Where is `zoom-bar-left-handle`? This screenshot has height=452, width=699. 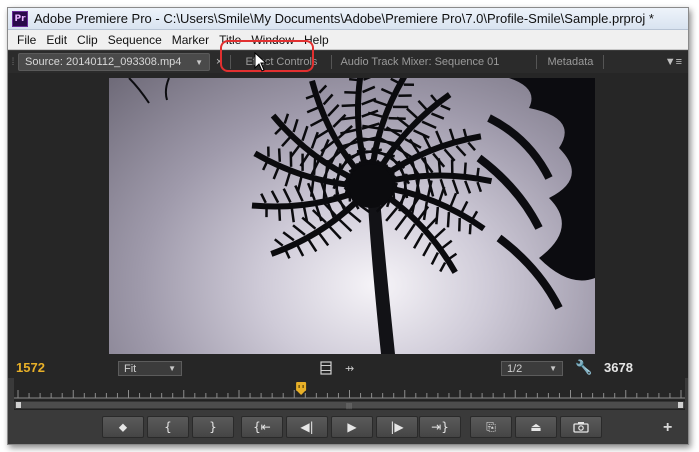
zoom-bar-left-handle is located at coordinates (18, 405).